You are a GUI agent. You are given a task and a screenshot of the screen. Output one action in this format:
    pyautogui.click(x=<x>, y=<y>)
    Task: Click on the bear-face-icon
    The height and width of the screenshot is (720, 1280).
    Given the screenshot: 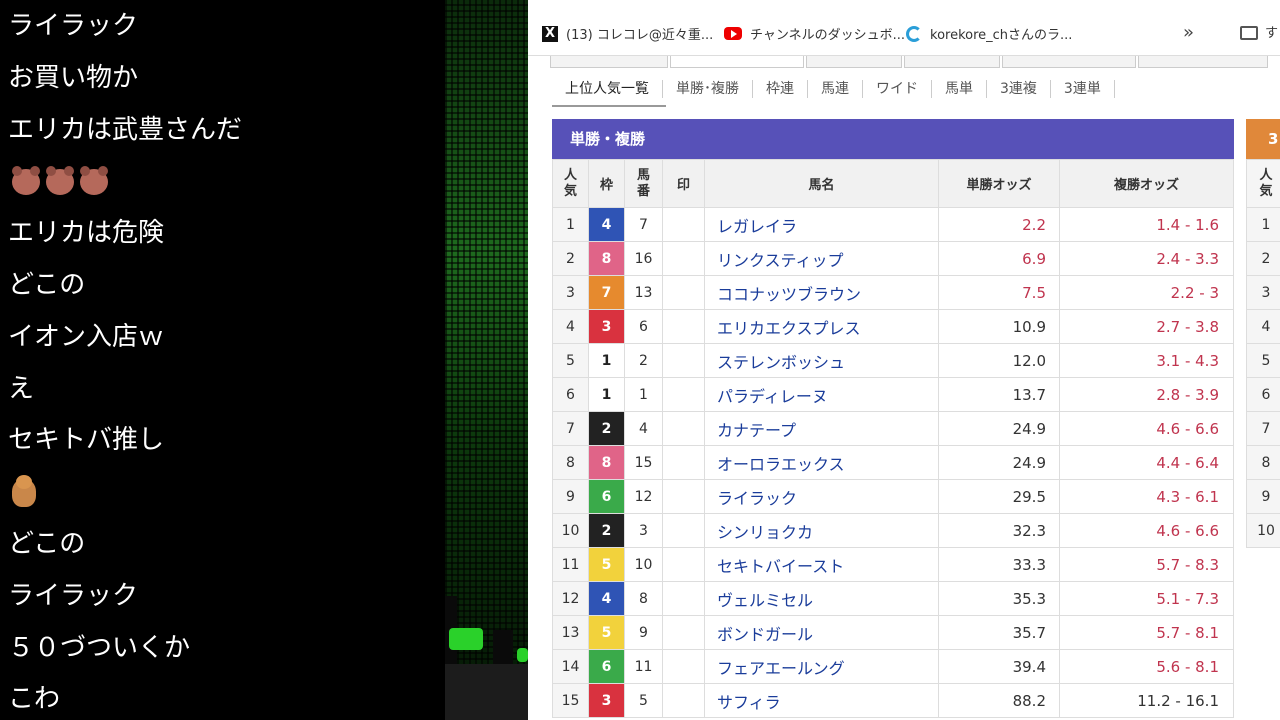 What is the action you would take?
    pyautogui.click(x=94, y=180)
    